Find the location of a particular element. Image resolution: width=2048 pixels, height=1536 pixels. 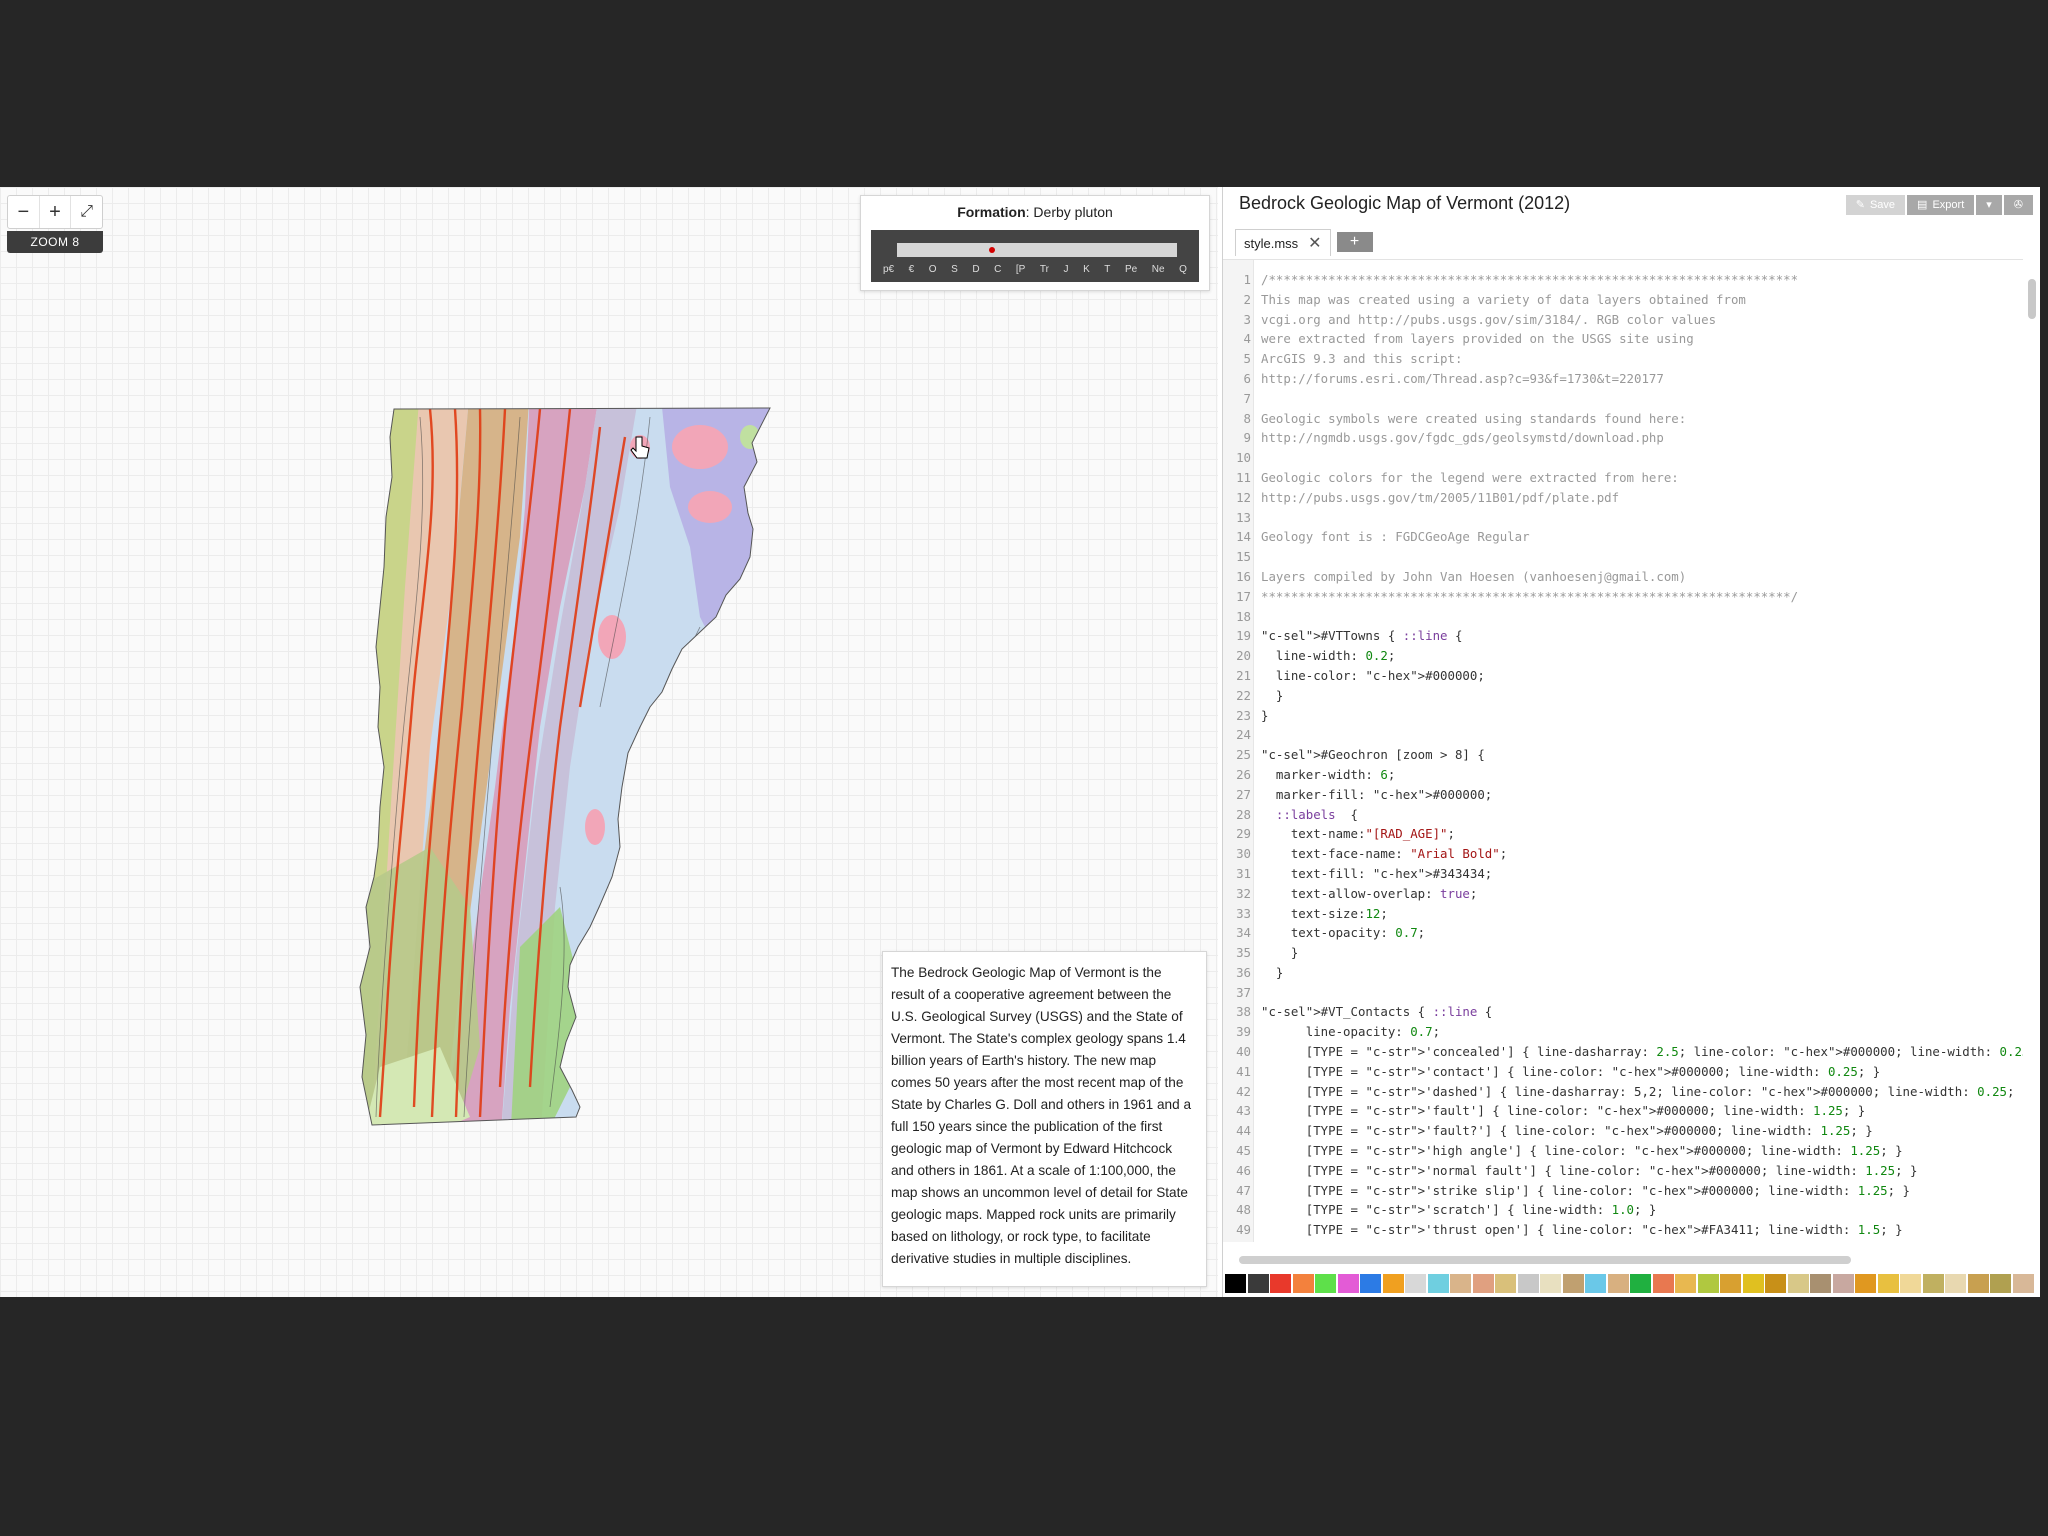

horizontal-scroll-thumb is located at coordinates (1545, 1260).